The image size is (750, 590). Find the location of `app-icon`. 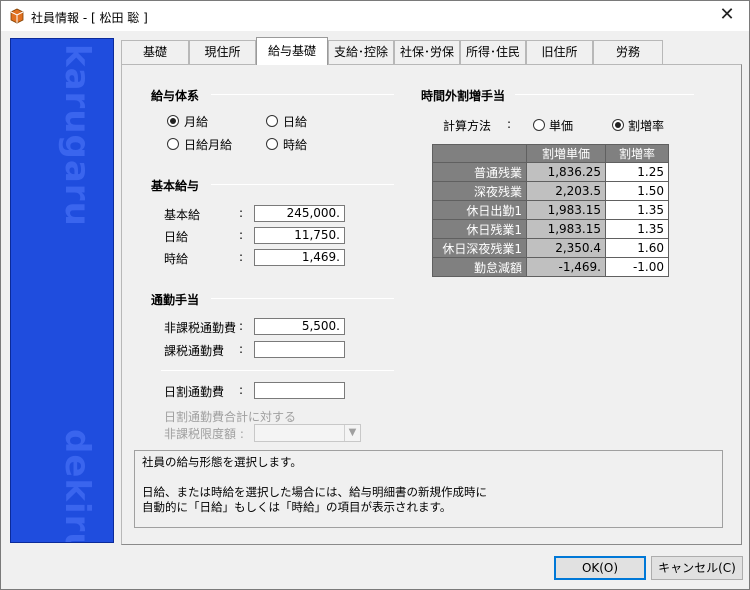

app-icon is located at coordinates (17, 16).